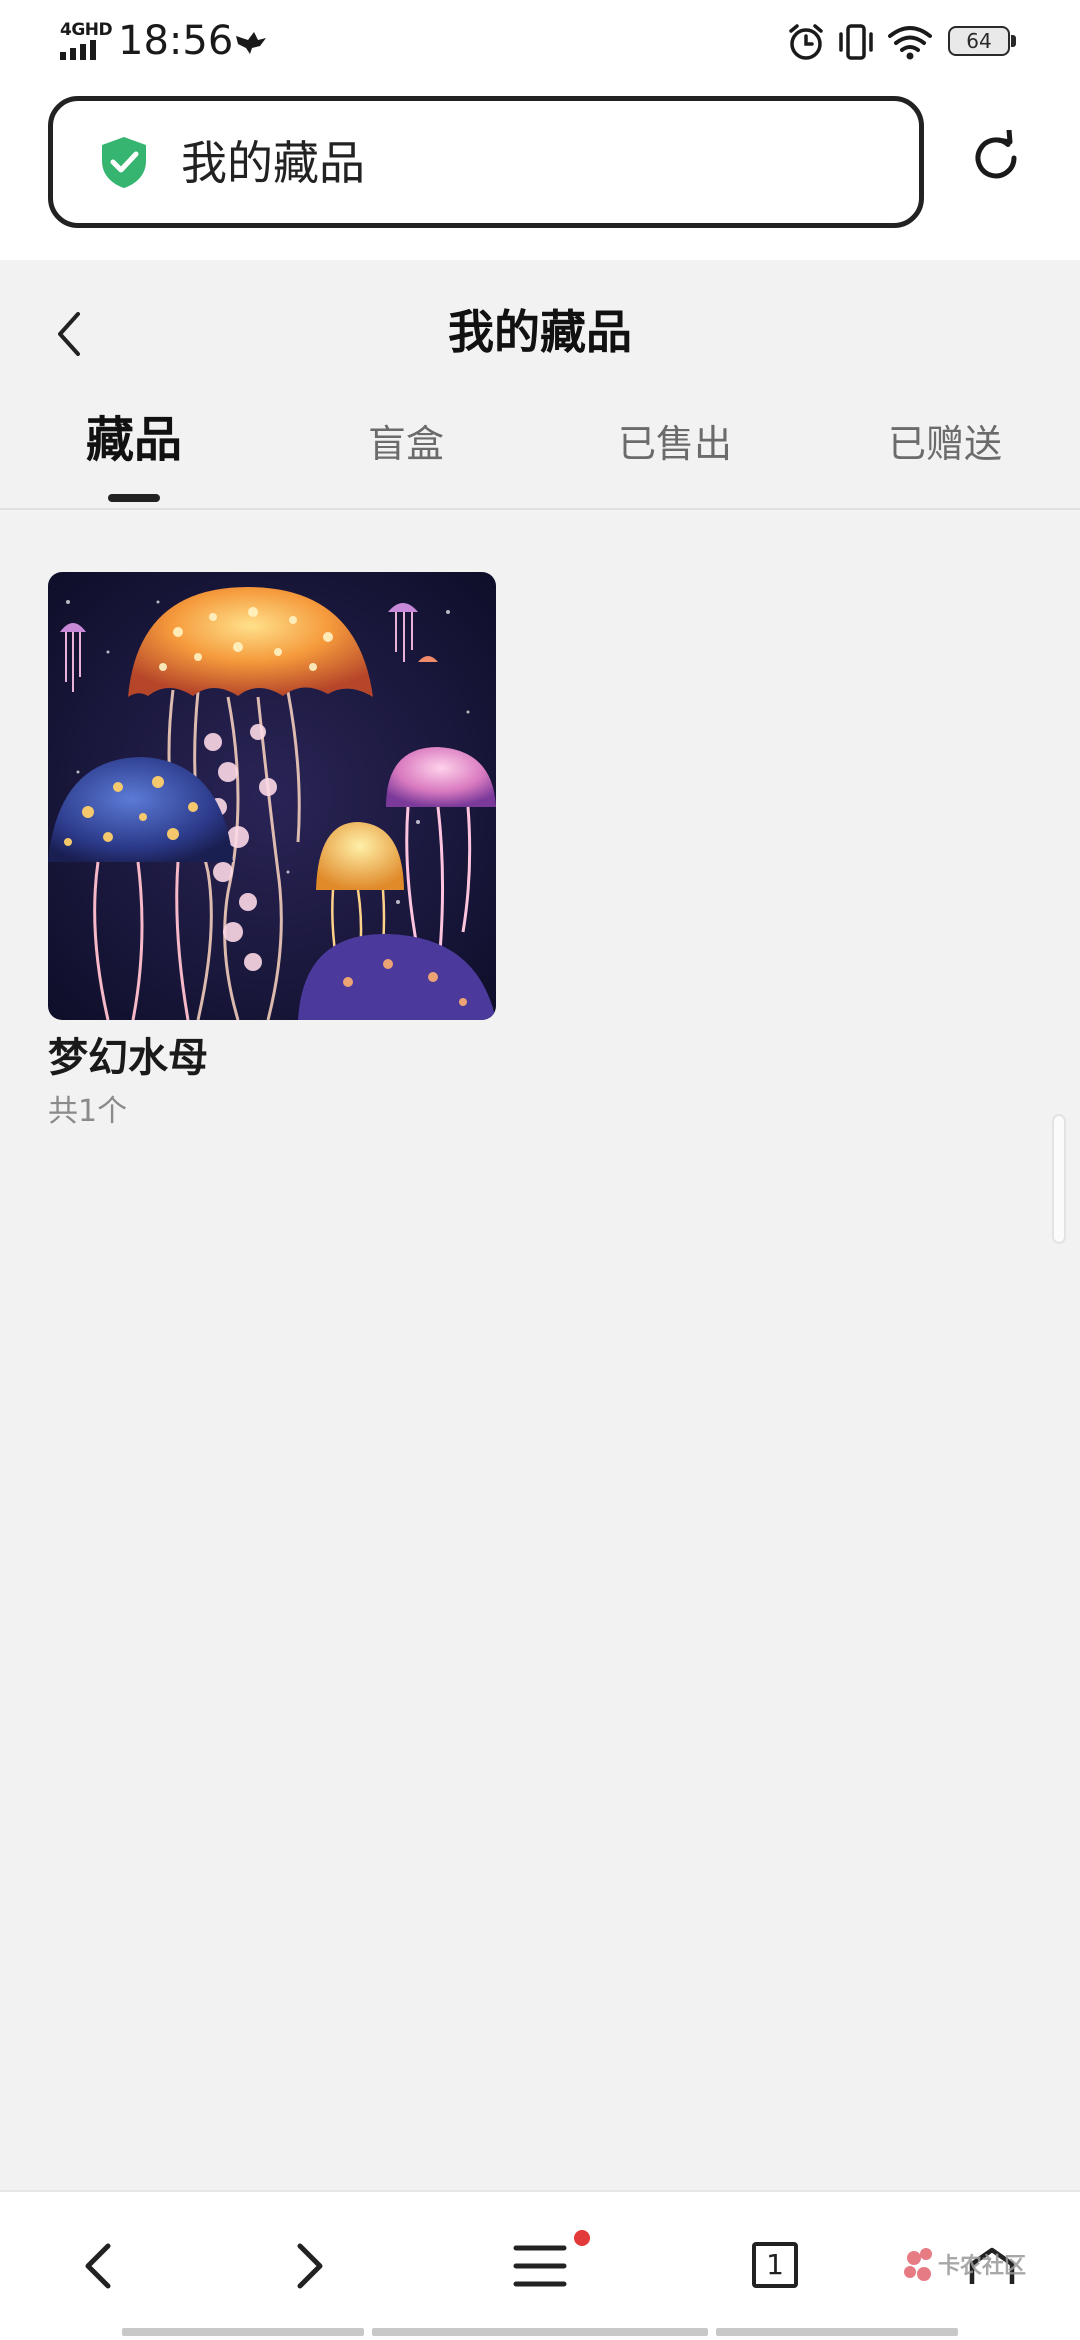 The height and width of the screenshot is (2340, 1080). Describe the element at coordinates (582, 2238) in the screenshot. I see `menu-notification-dot` at that location.